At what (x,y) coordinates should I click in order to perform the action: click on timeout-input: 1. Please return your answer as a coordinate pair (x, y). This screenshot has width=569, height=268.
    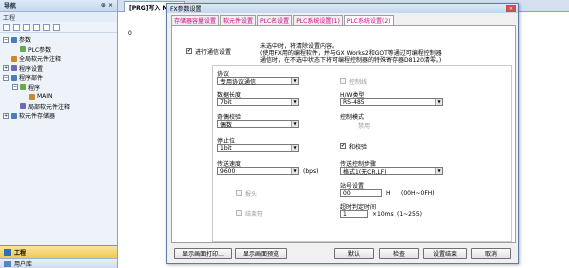
    Looking at the image, I should click on (354, 214).